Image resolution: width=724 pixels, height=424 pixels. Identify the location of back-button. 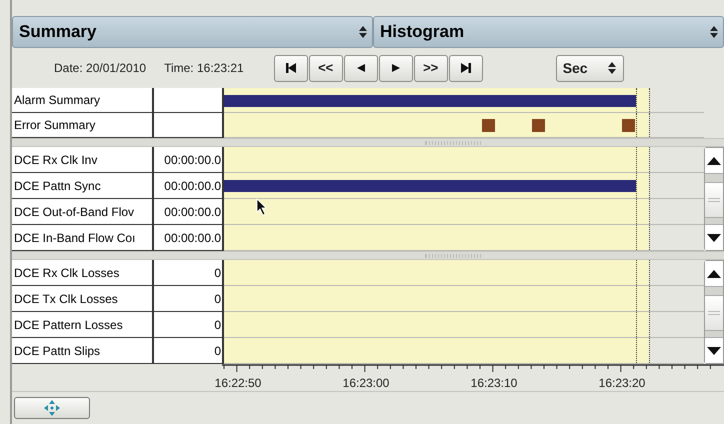
(361, 68).